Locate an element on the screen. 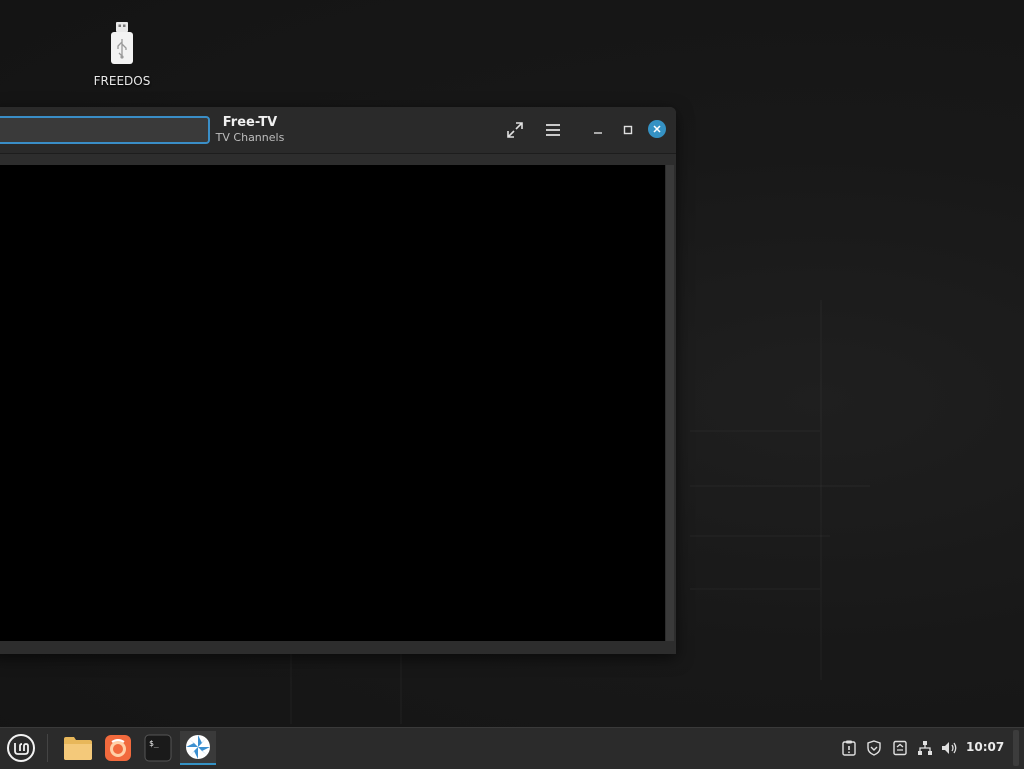  terminal-icon: $_ is located at coordinates (158, 748).